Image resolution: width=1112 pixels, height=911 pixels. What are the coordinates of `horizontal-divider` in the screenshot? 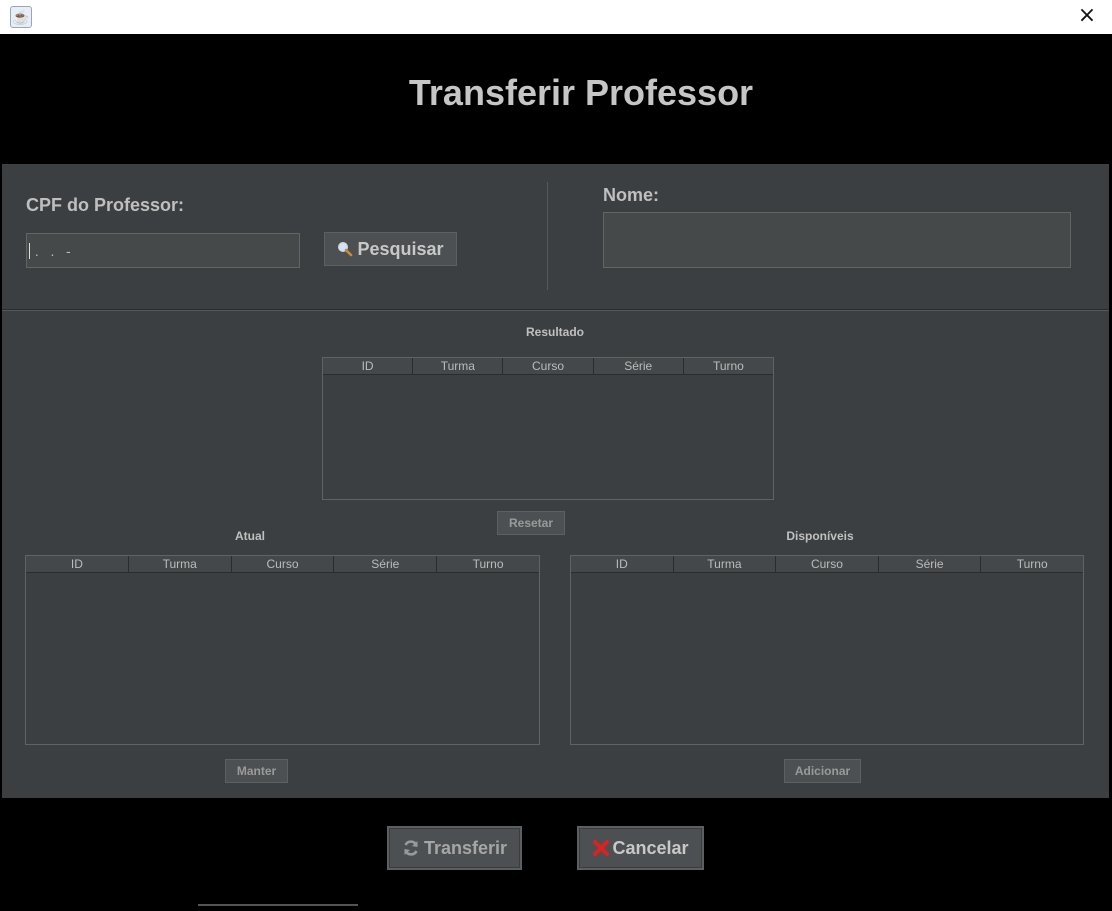 It's located at (555, 310).